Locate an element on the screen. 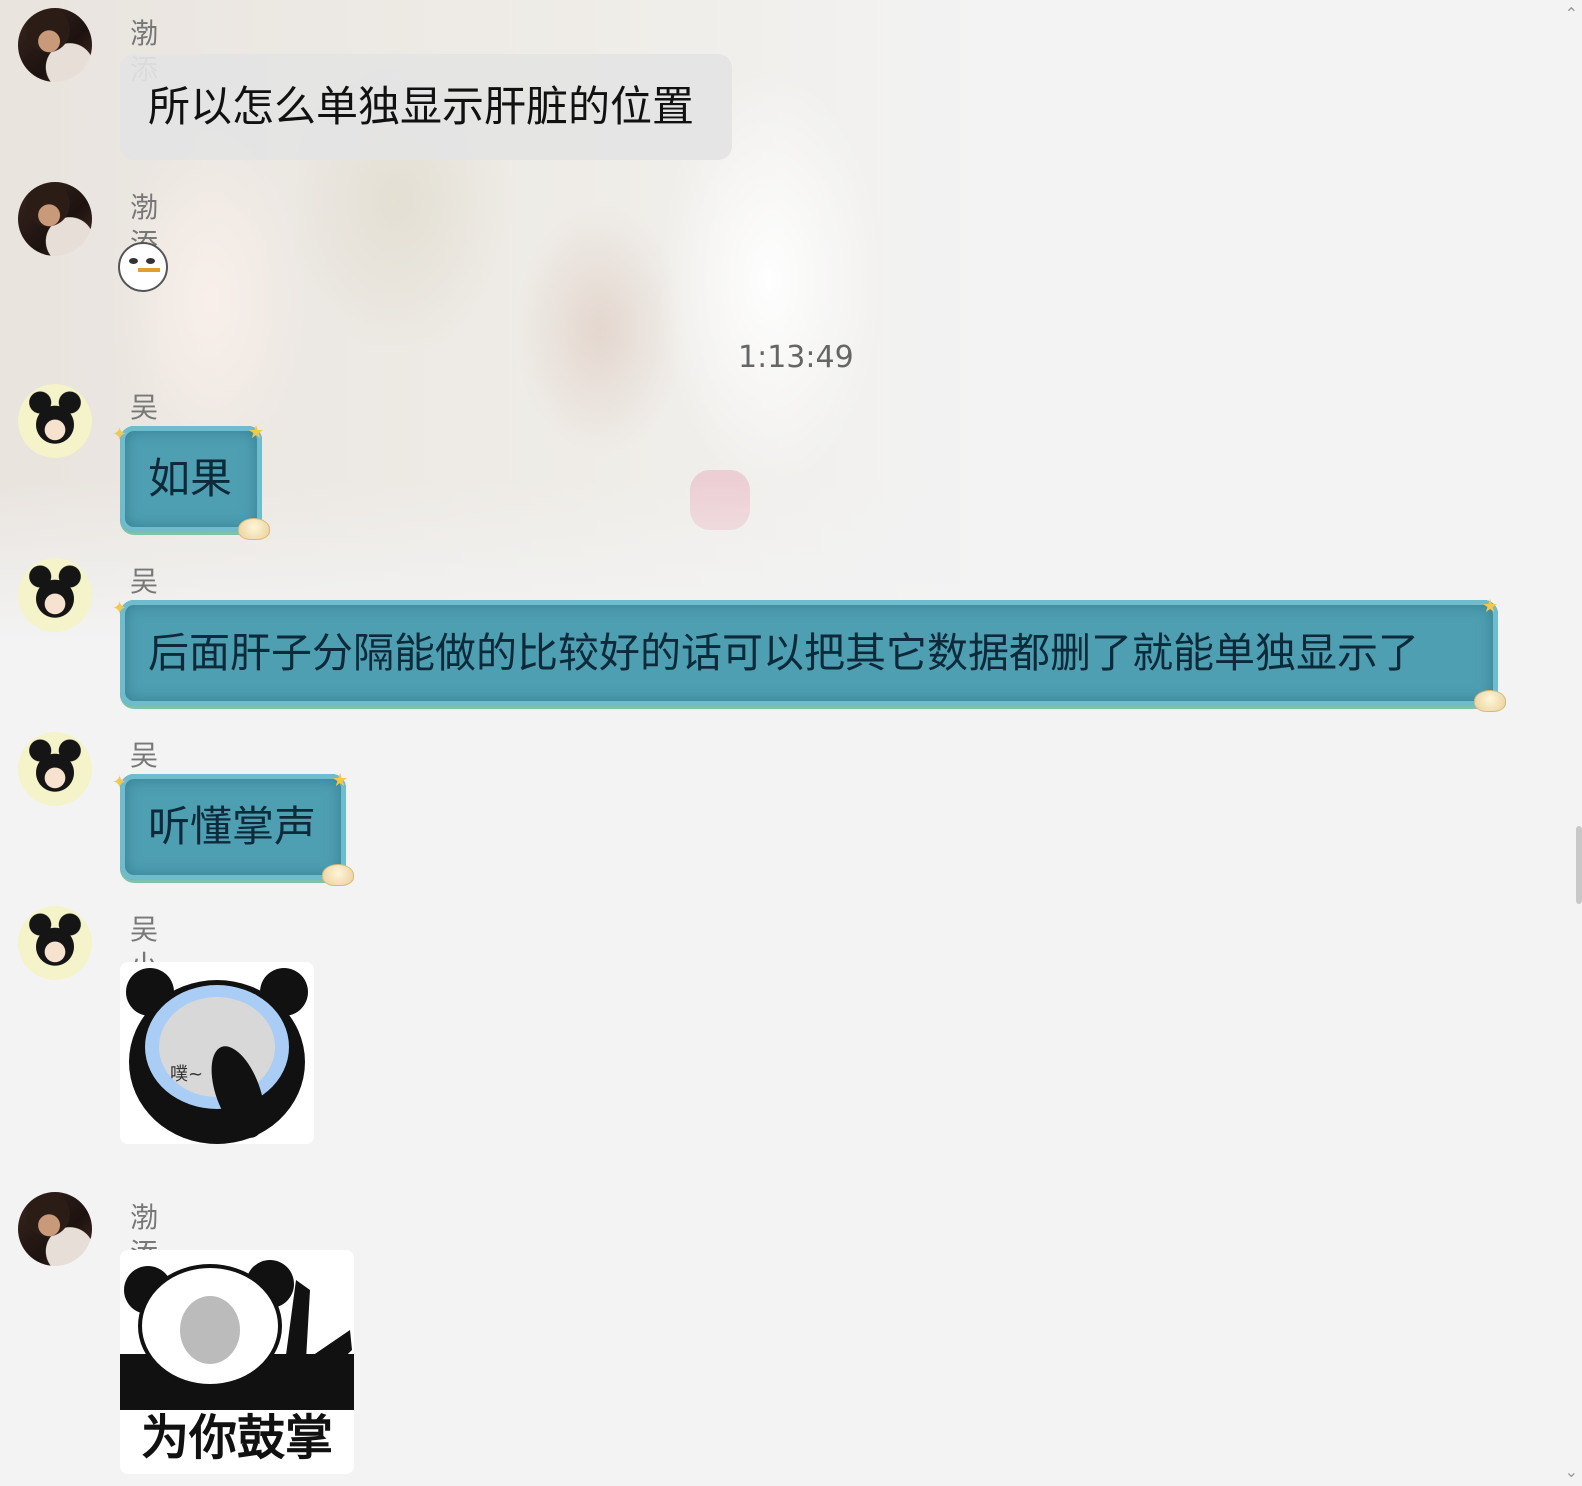  message-bubble: 听懂掌声 is located at coordinates (233, 827).